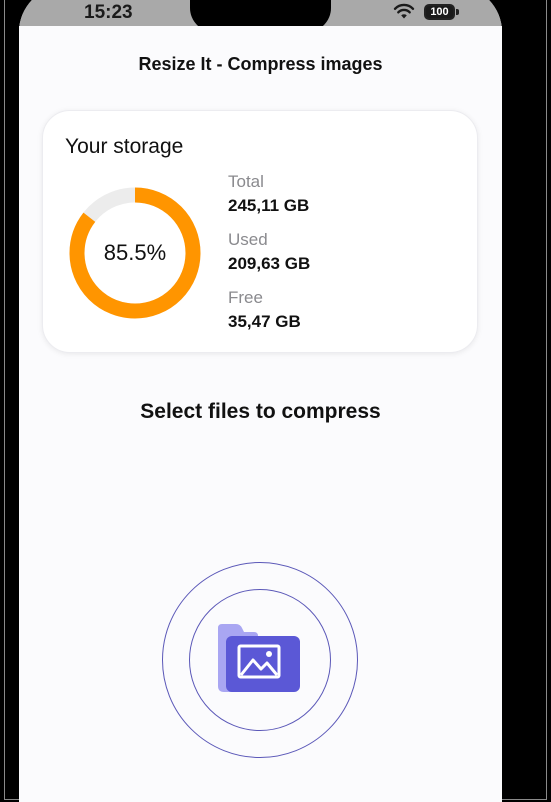  I want to click on select-files-title: Select files to compress, so click(260, 411).